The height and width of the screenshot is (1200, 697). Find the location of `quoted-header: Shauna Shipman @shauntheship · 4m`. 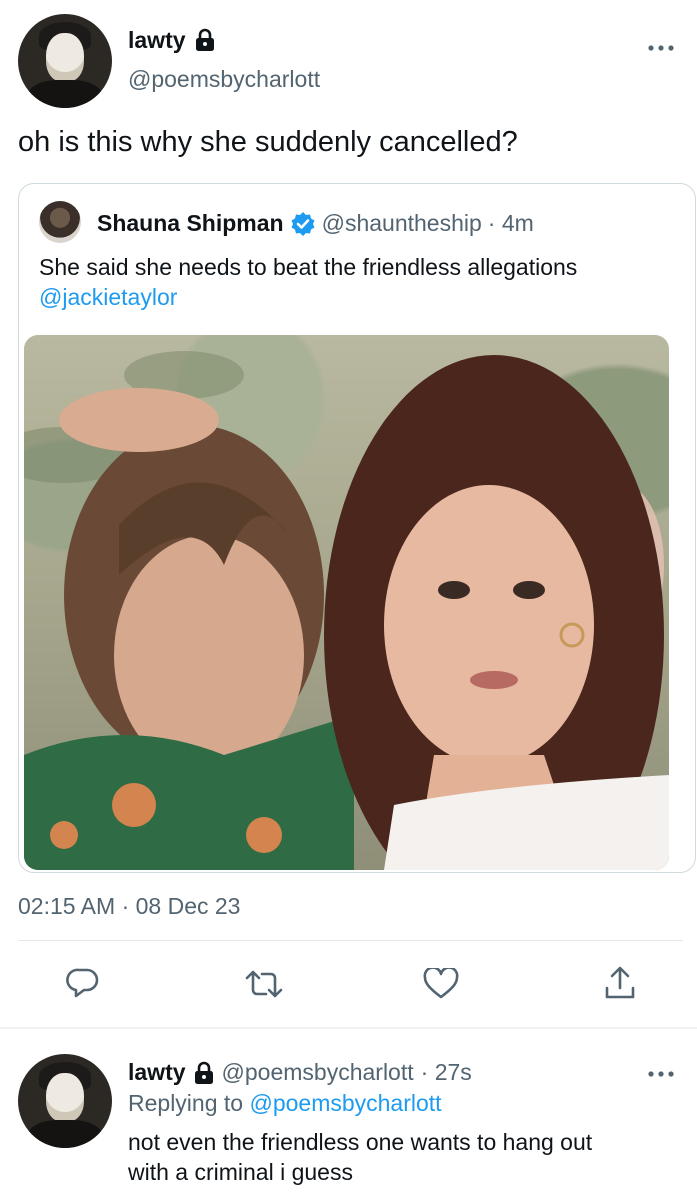

quoted-header: Shauna Shipman @shauntheship · 4m is located at coordinates (315, 223).